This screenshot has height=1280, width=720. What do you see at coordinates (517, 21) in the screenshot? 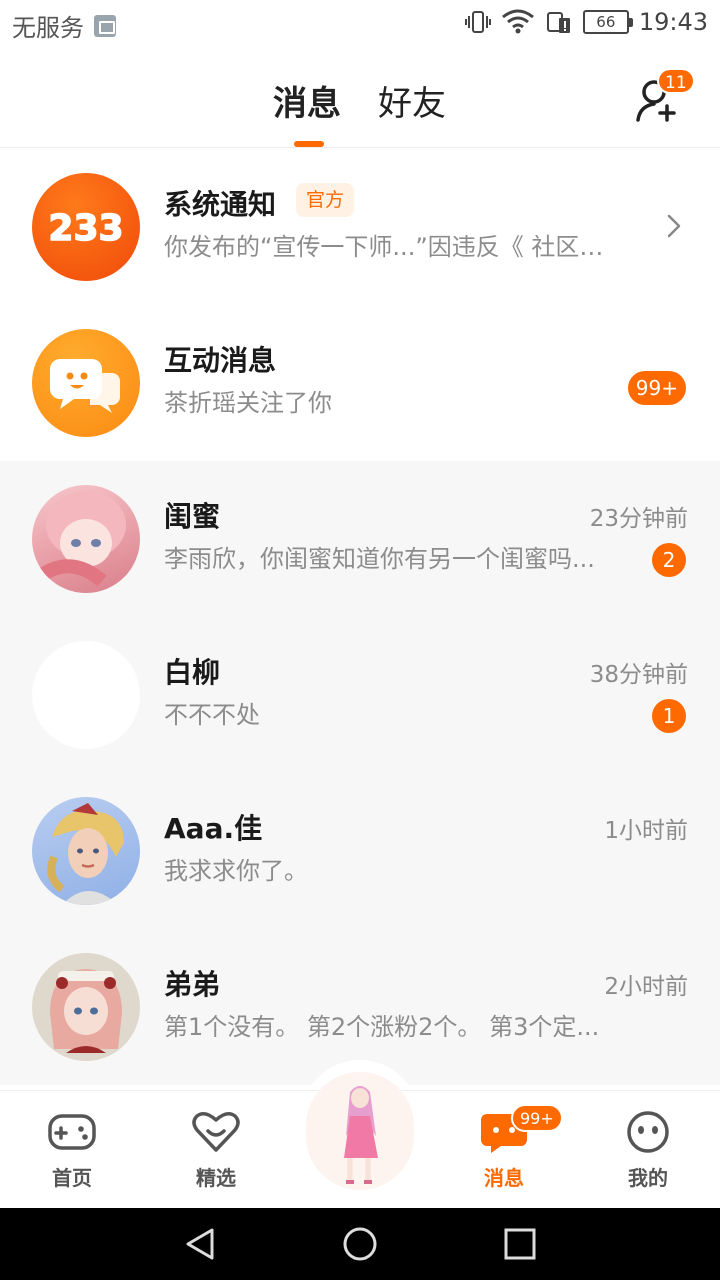
I see `wifi-icon` at bounding box center [517, 21].